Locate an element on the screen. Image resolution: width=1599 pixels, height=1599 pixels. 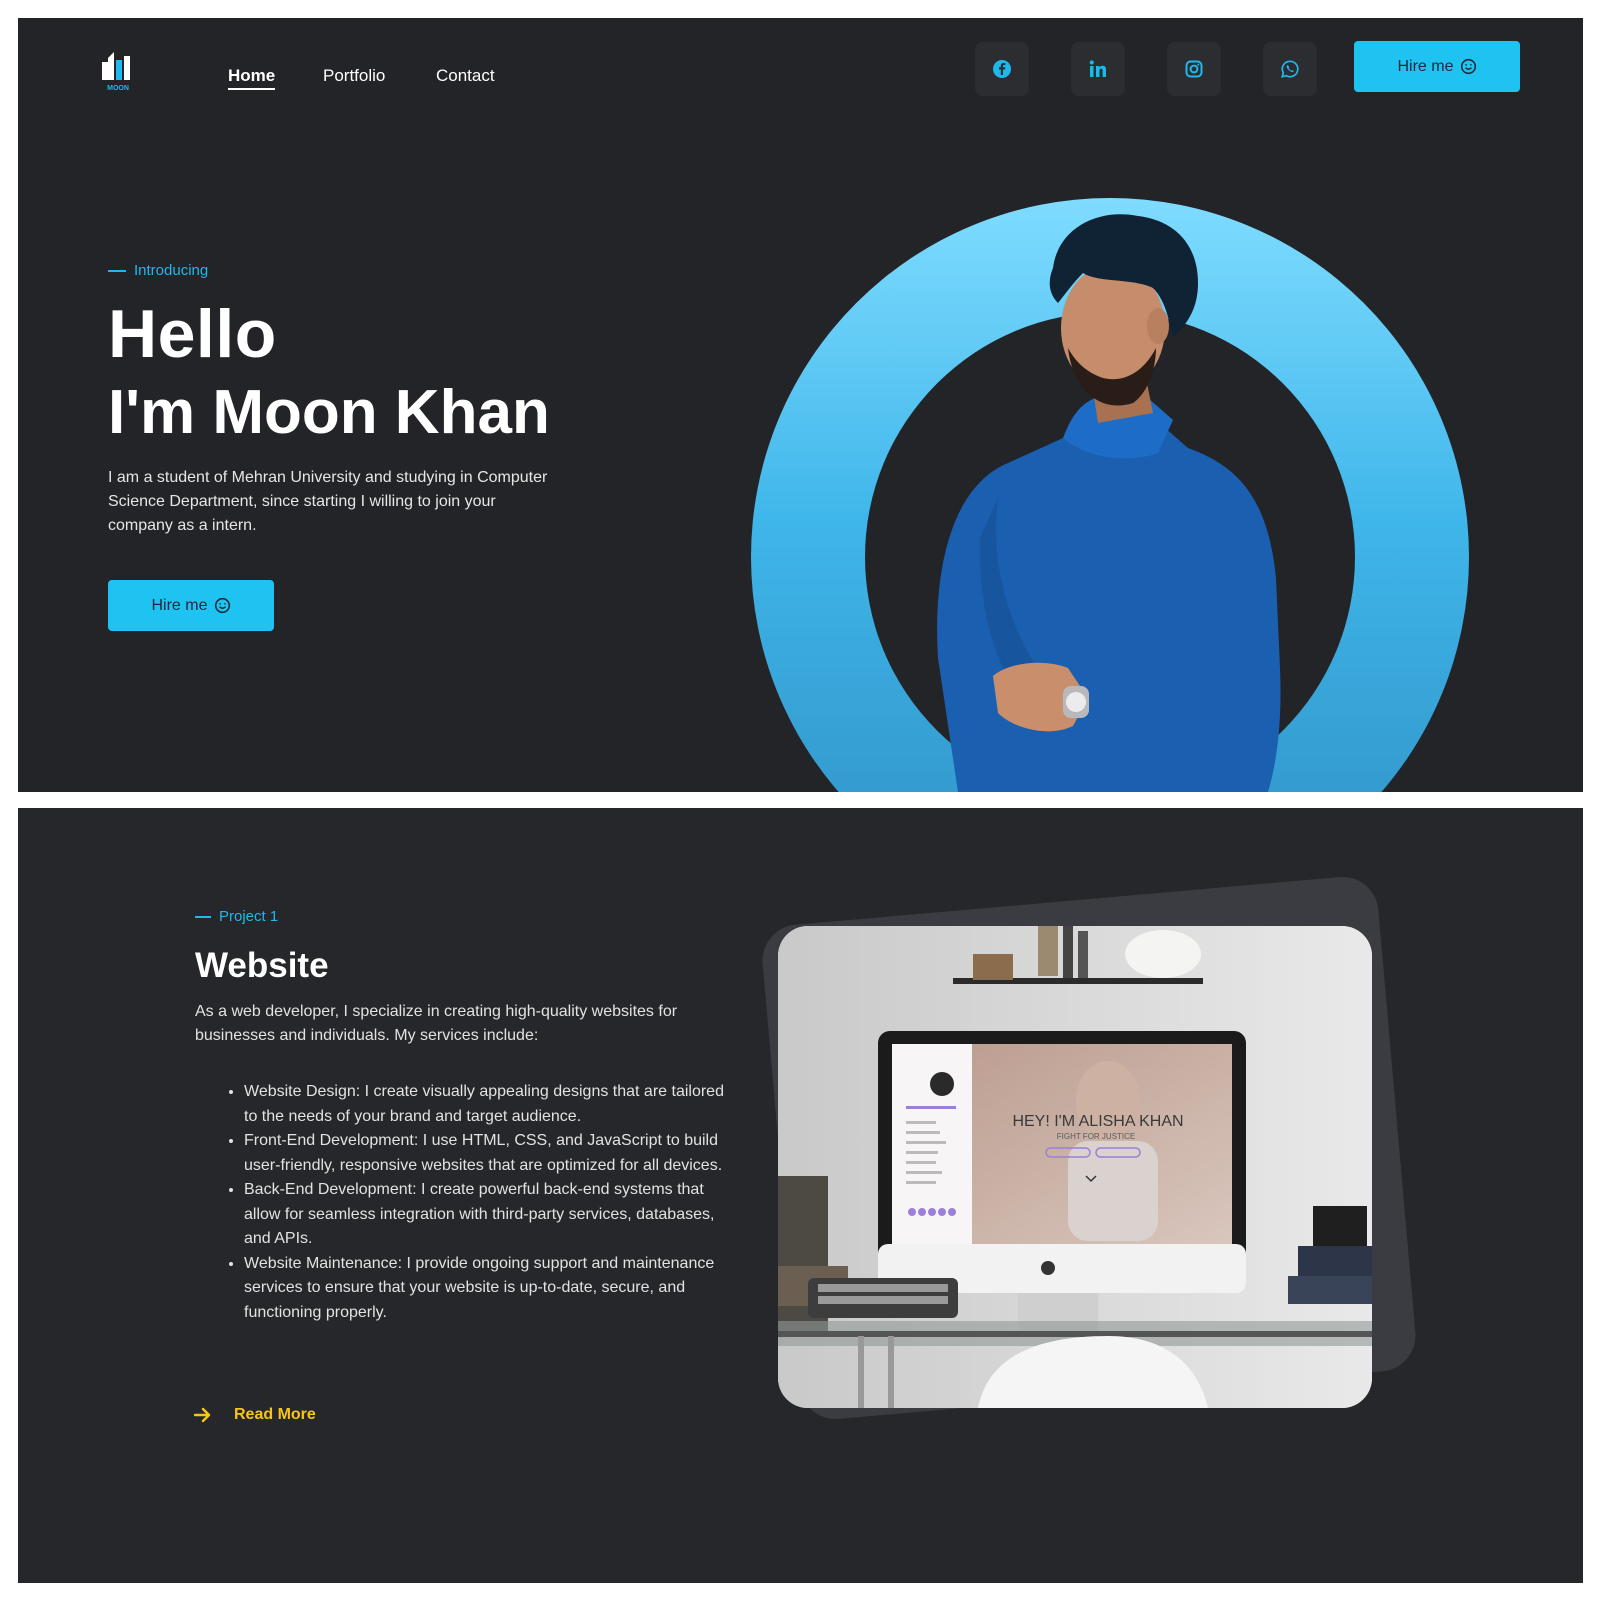
whatsapp-button is located at coordinates (1290, 69).